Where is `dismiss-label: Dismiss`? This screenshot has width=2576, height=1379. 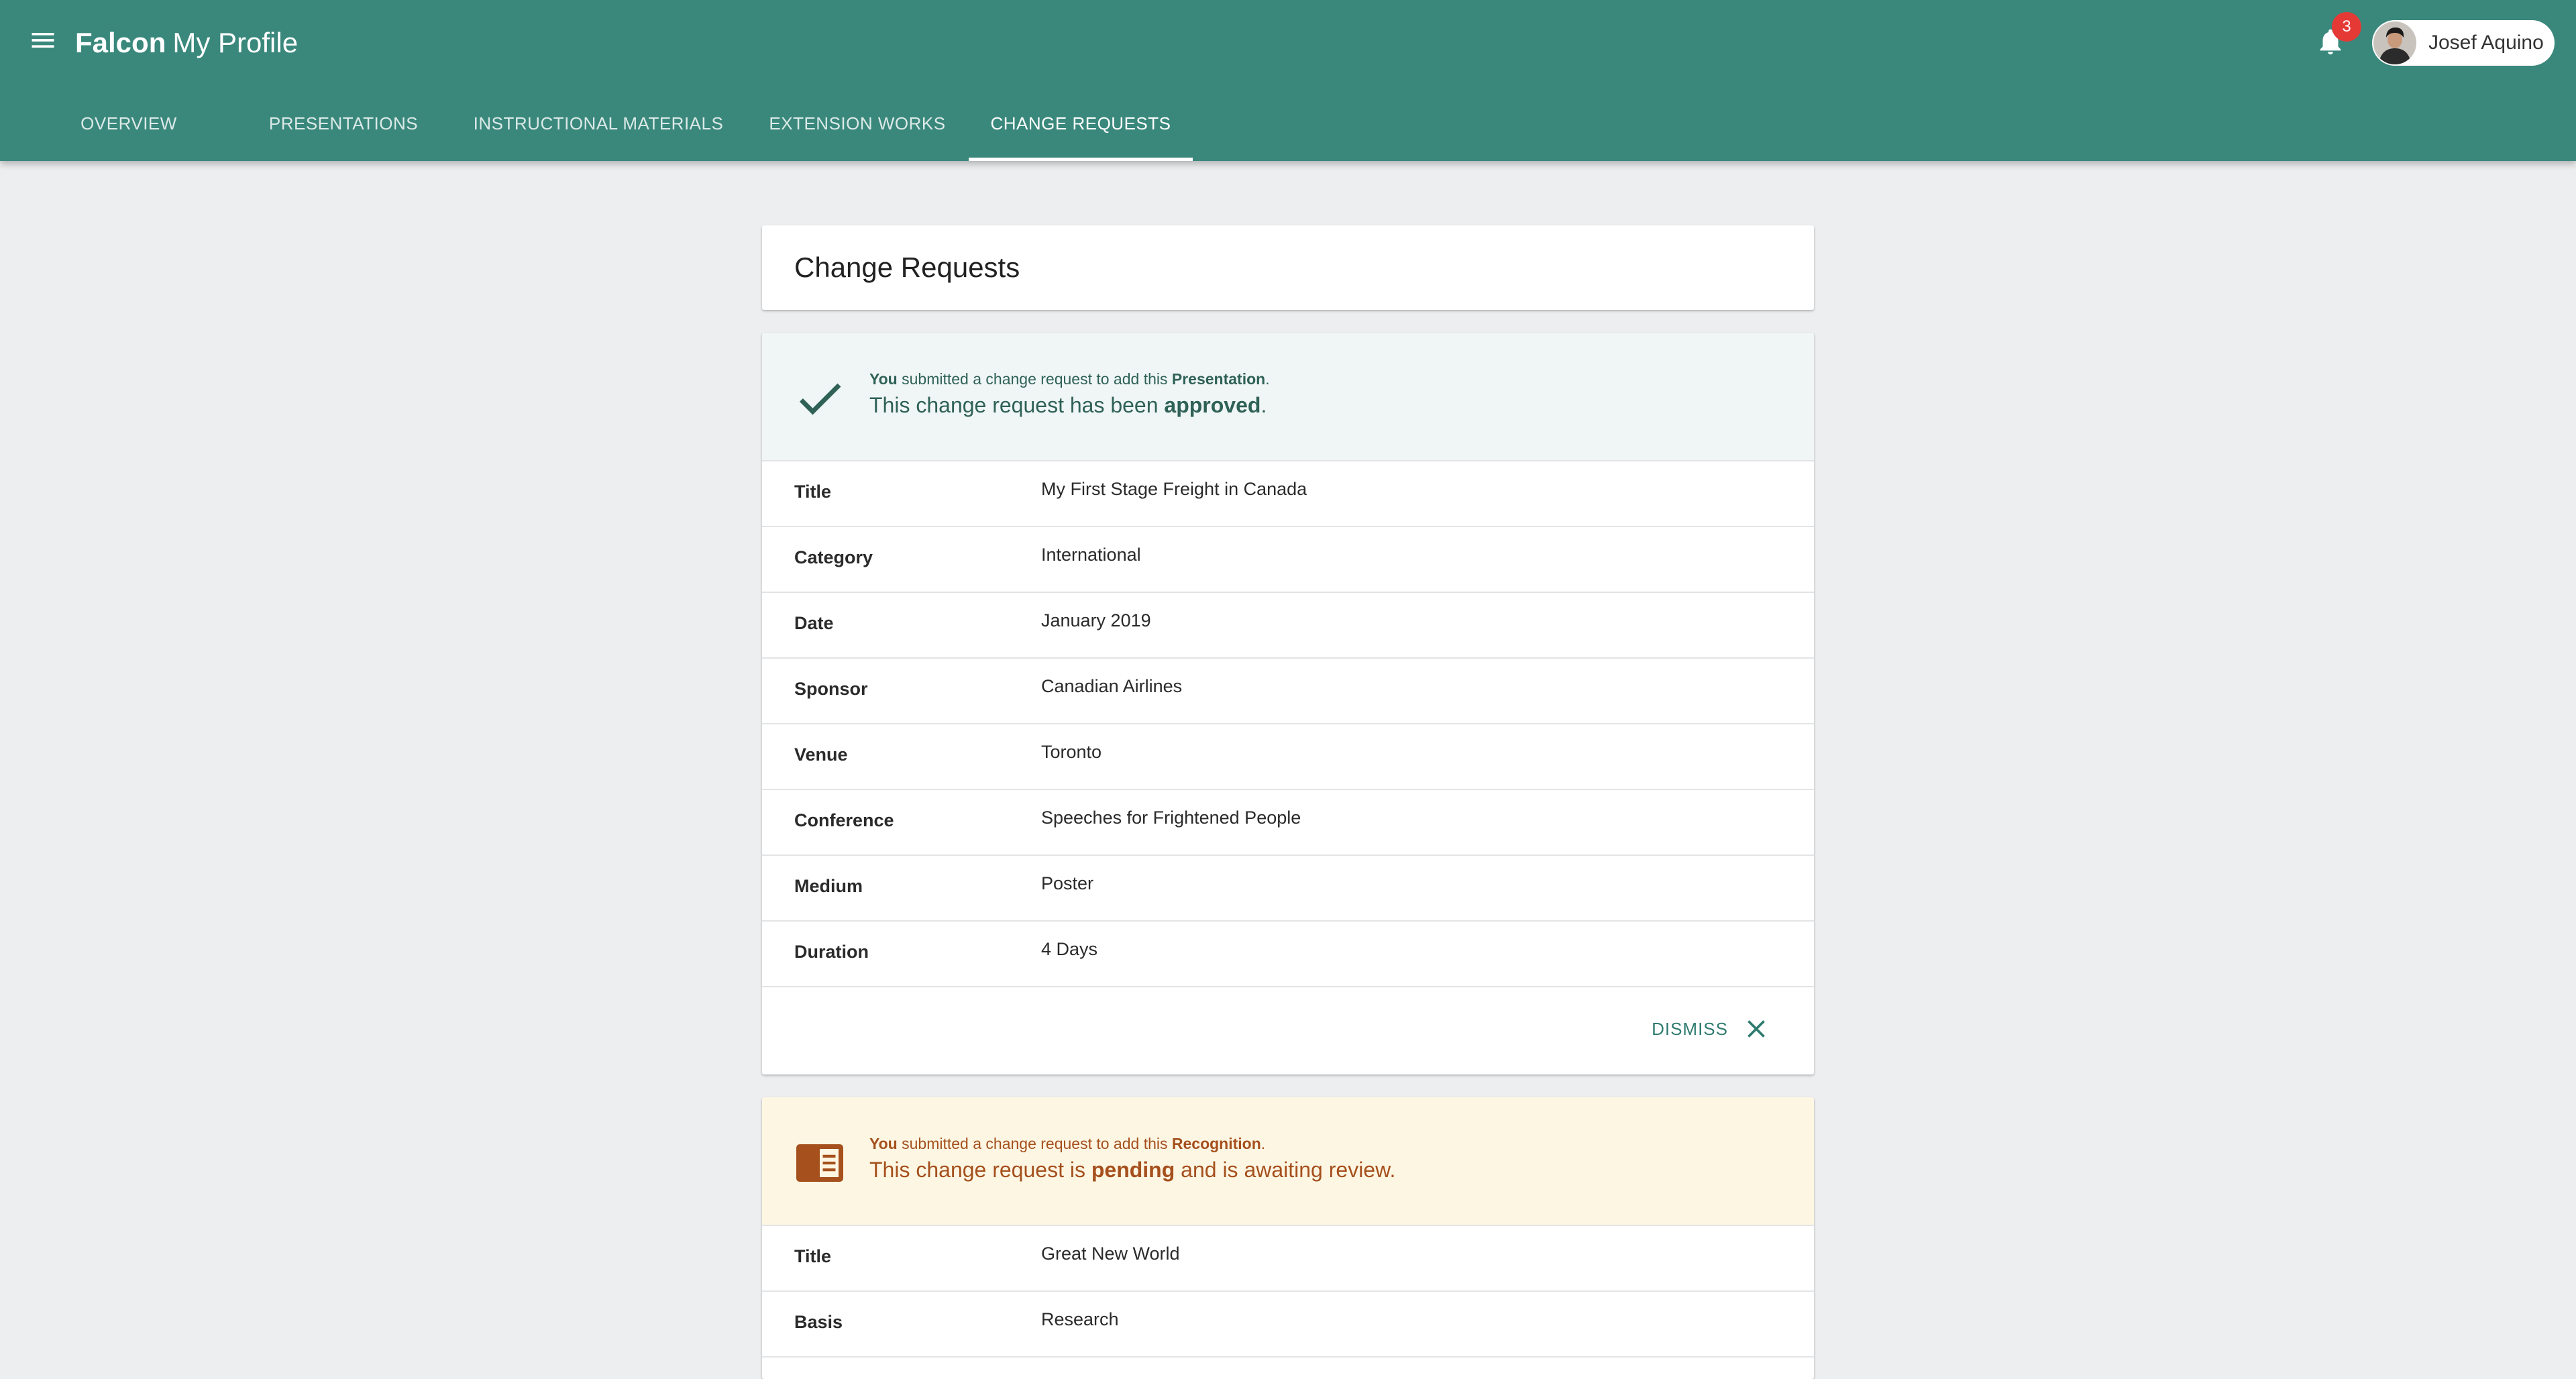
dismiss-label: Dismiss is located at coordinates (1690, 1028).